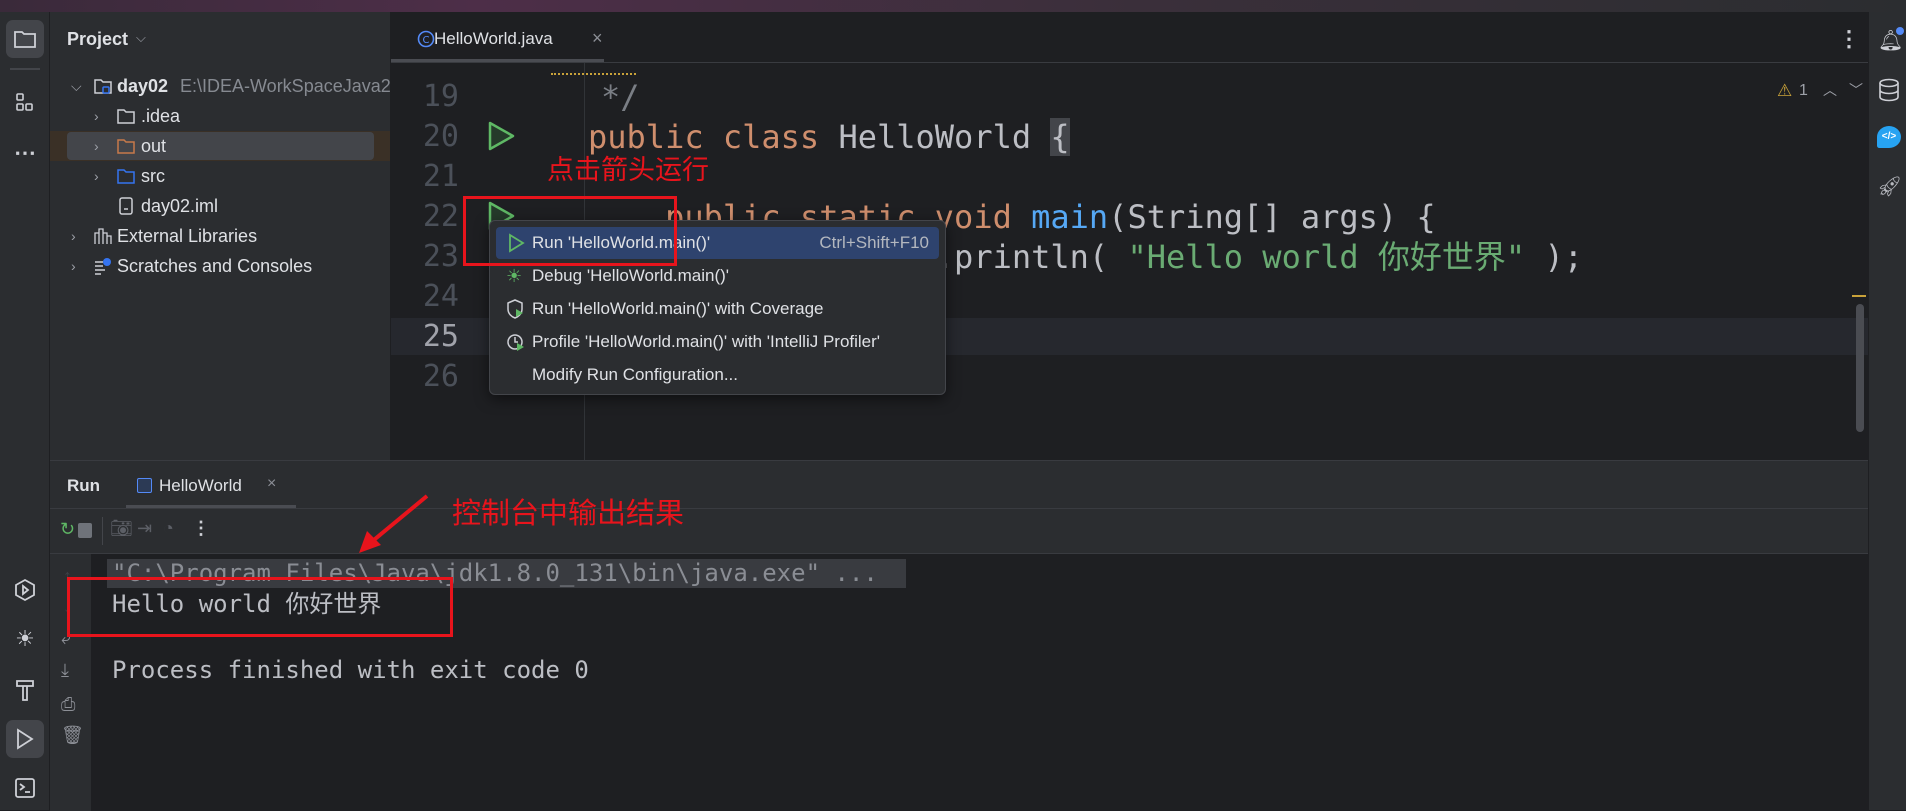  I want to click on module-name: day02, so click(143, 85).